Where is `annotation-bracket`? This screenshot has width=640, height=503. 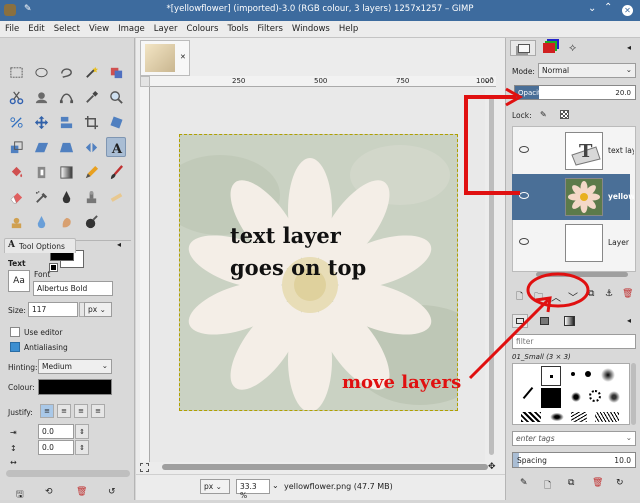 annotation-bracket is located at coordinates (492, 145).